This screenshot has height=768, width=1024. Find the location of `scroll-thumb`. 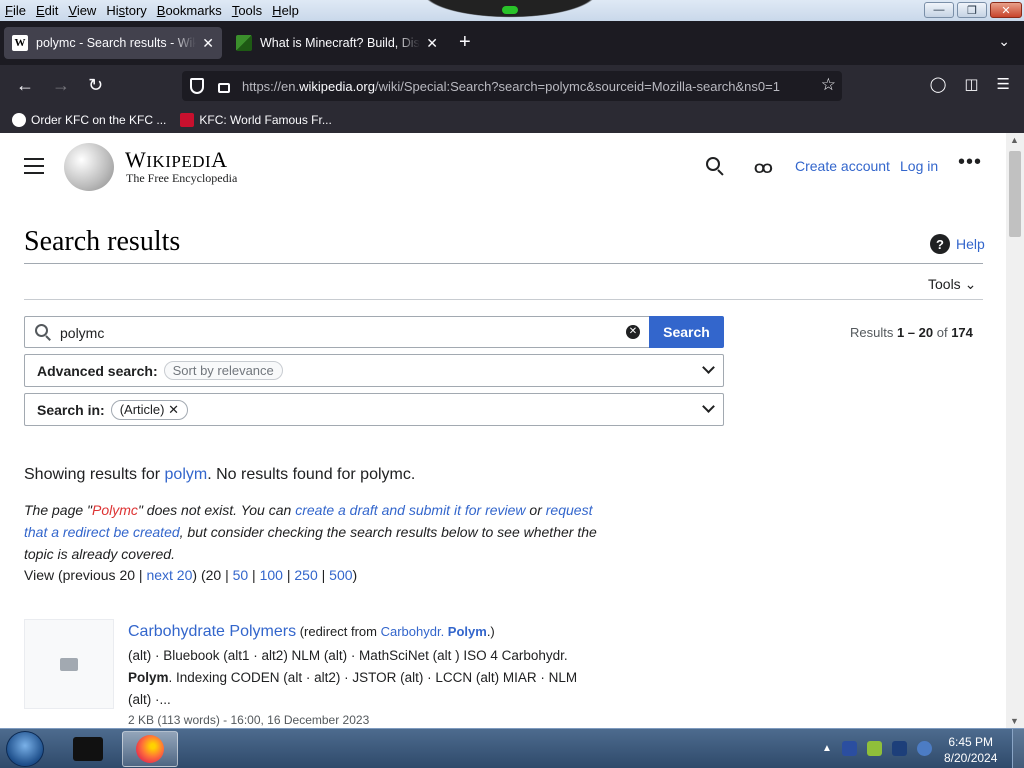

scroll-thumb is located at coordinates (1015, 194).